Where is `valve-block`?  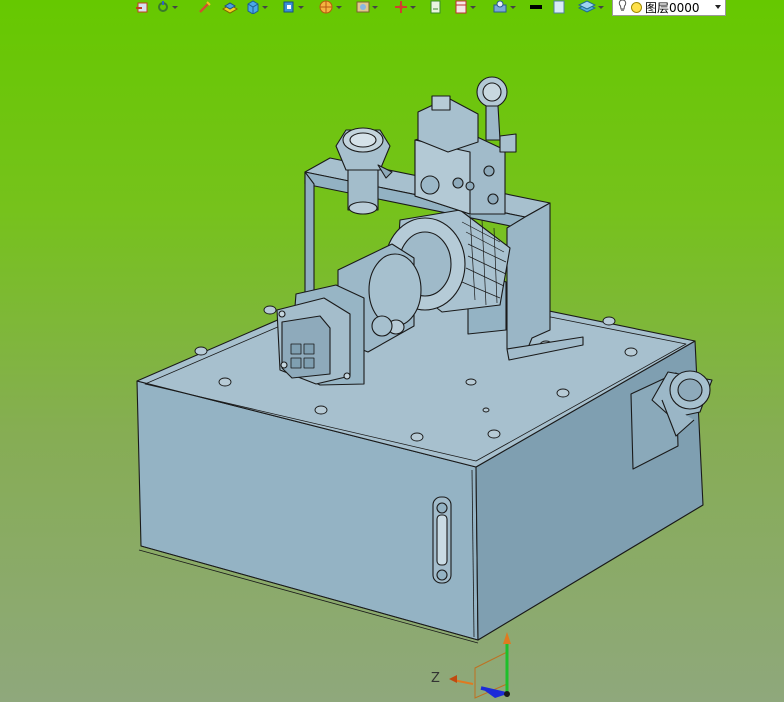 valve-block is located at coordinates (465, 145).